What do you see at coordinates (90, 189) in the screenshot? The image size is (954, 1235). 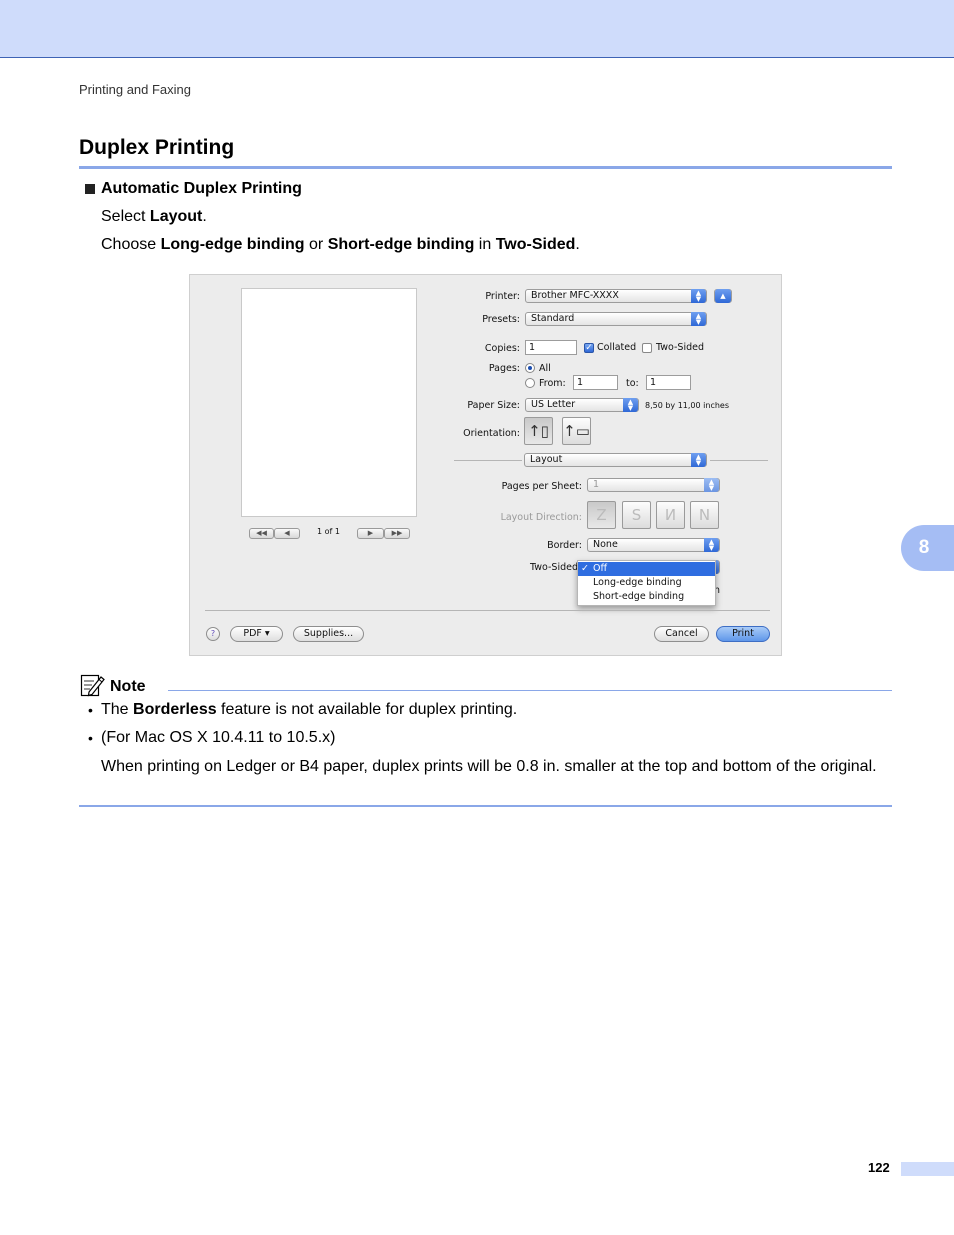 I see `square-bullet-icon` at bounding box center [90, 189].